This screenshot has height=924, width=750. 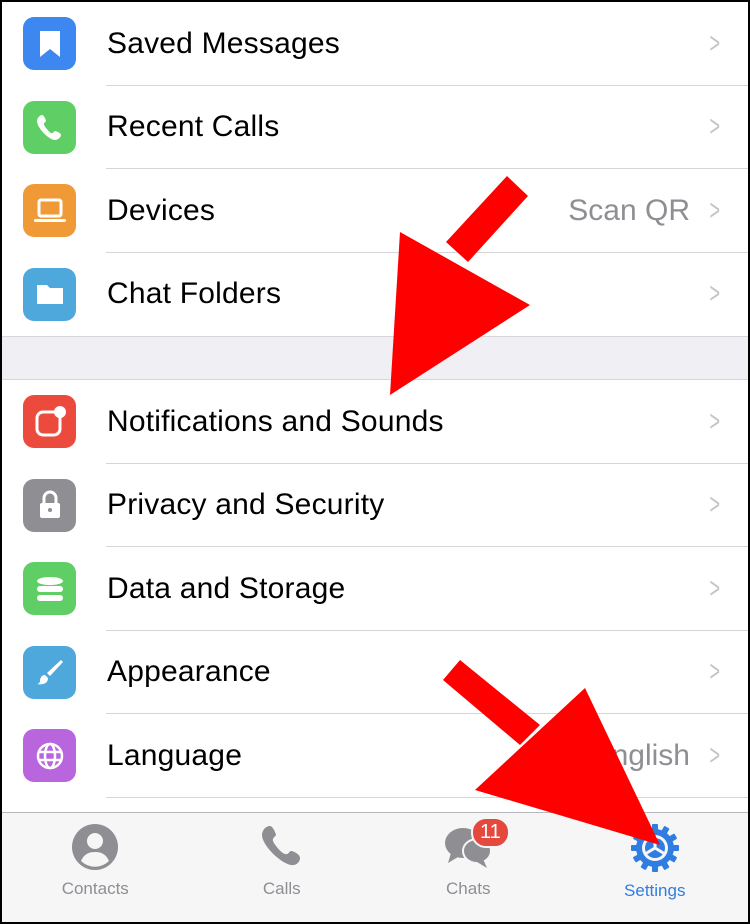 I want to click on tab-label: Chats, so click(x=468, y=888).